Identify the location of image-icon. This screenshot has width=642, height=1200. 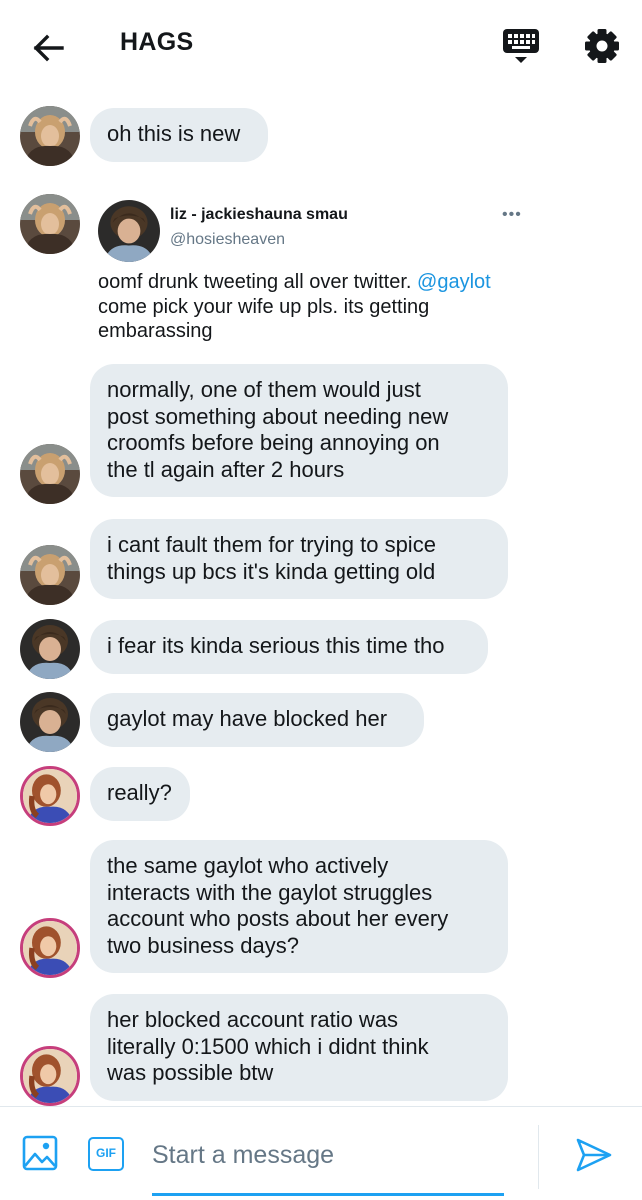
(40, 1153).